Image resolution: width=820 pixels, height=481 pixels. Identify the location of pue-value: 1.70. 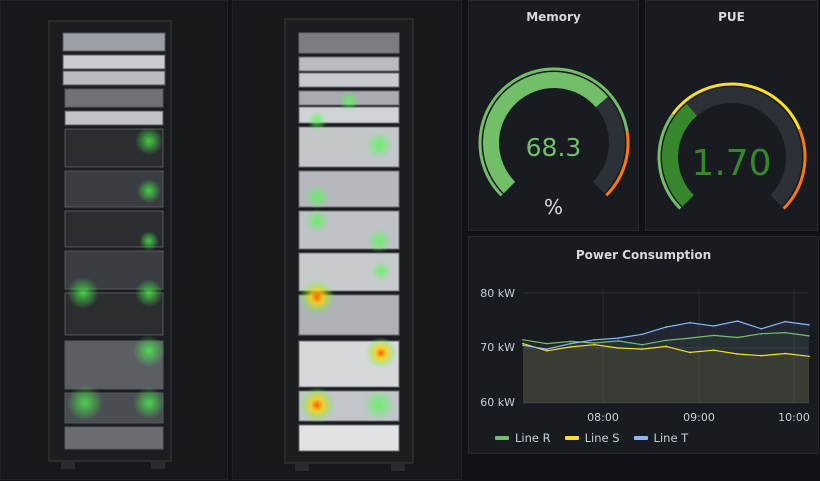
(731, 163).